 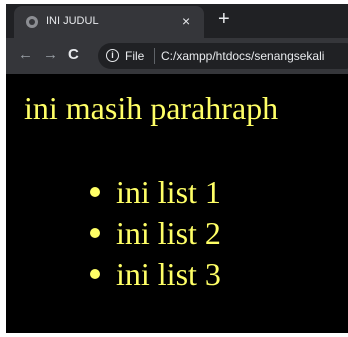 What do you see at coordinates (154, 56) in the screenshot?
I see `address-divider` at bounding box center [154, 56].